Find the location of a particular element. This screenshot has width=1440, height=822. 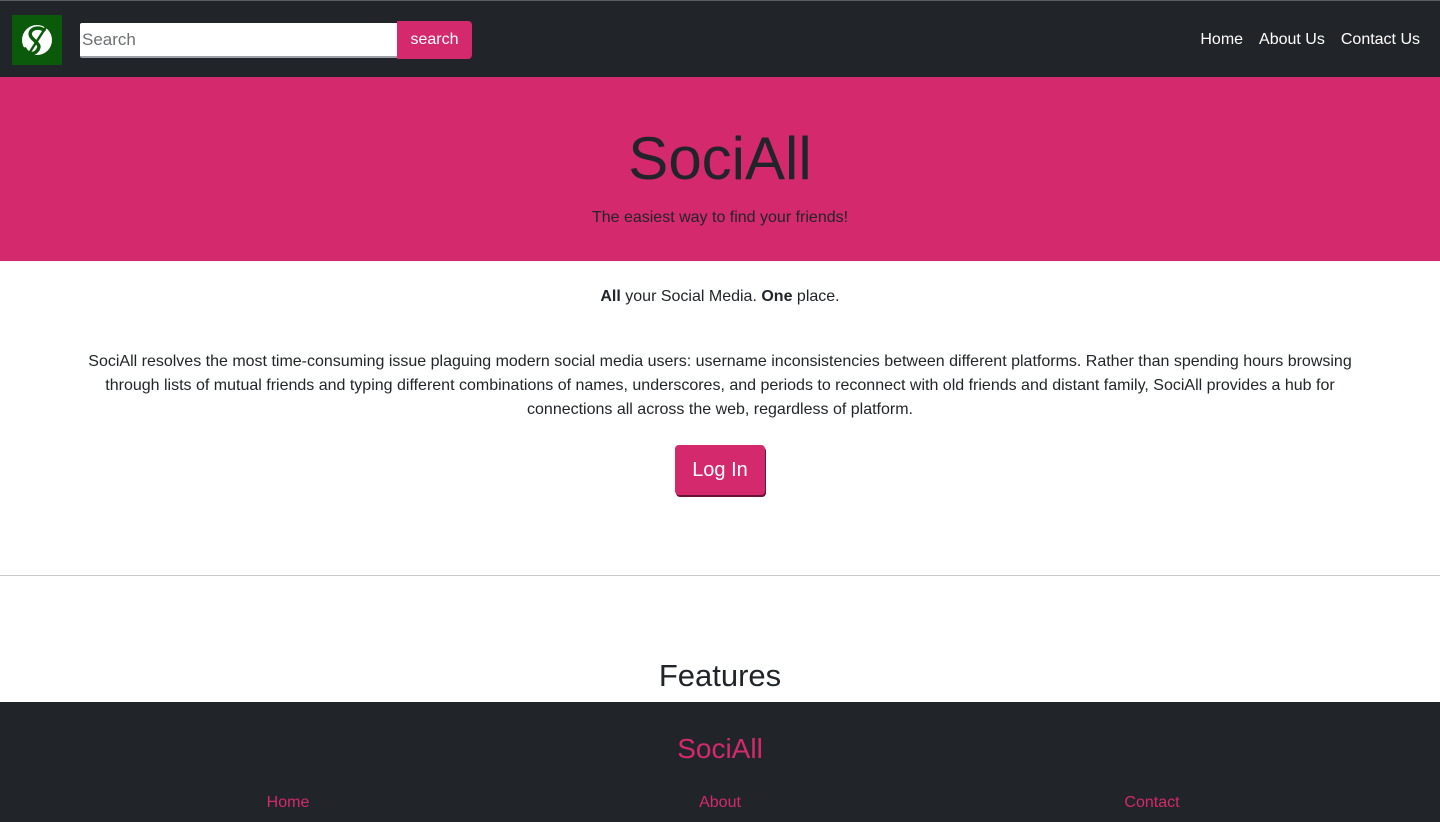

footer-link-home: Home is located at coordinates (288, 803).